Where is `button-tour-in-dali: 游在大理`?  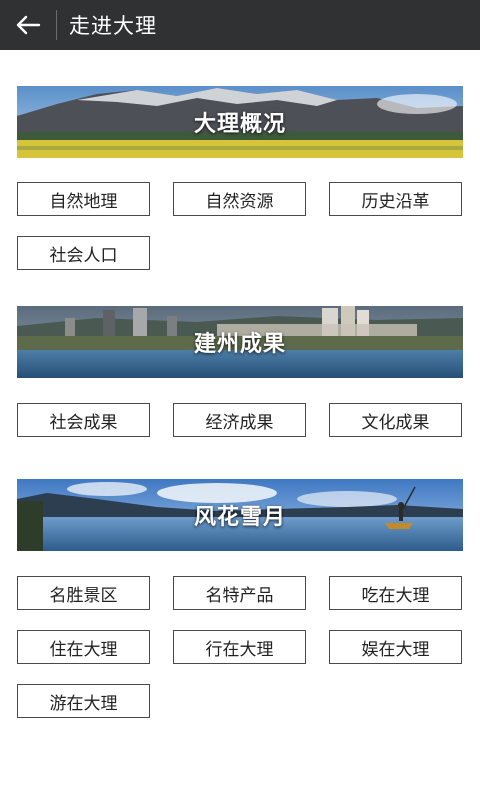 button-tour-in-dali: 游在大理 is located at coordinates (83, 701).